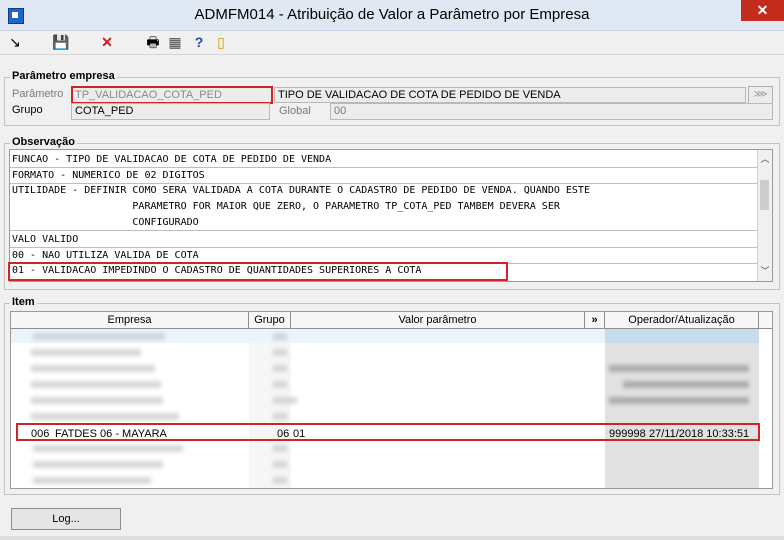 This screenshot has width=784, height=540. What do you see at coordinates (258, 271) in the screenshot?
I see `observacao-highlight` at bounding box center [258, 271].